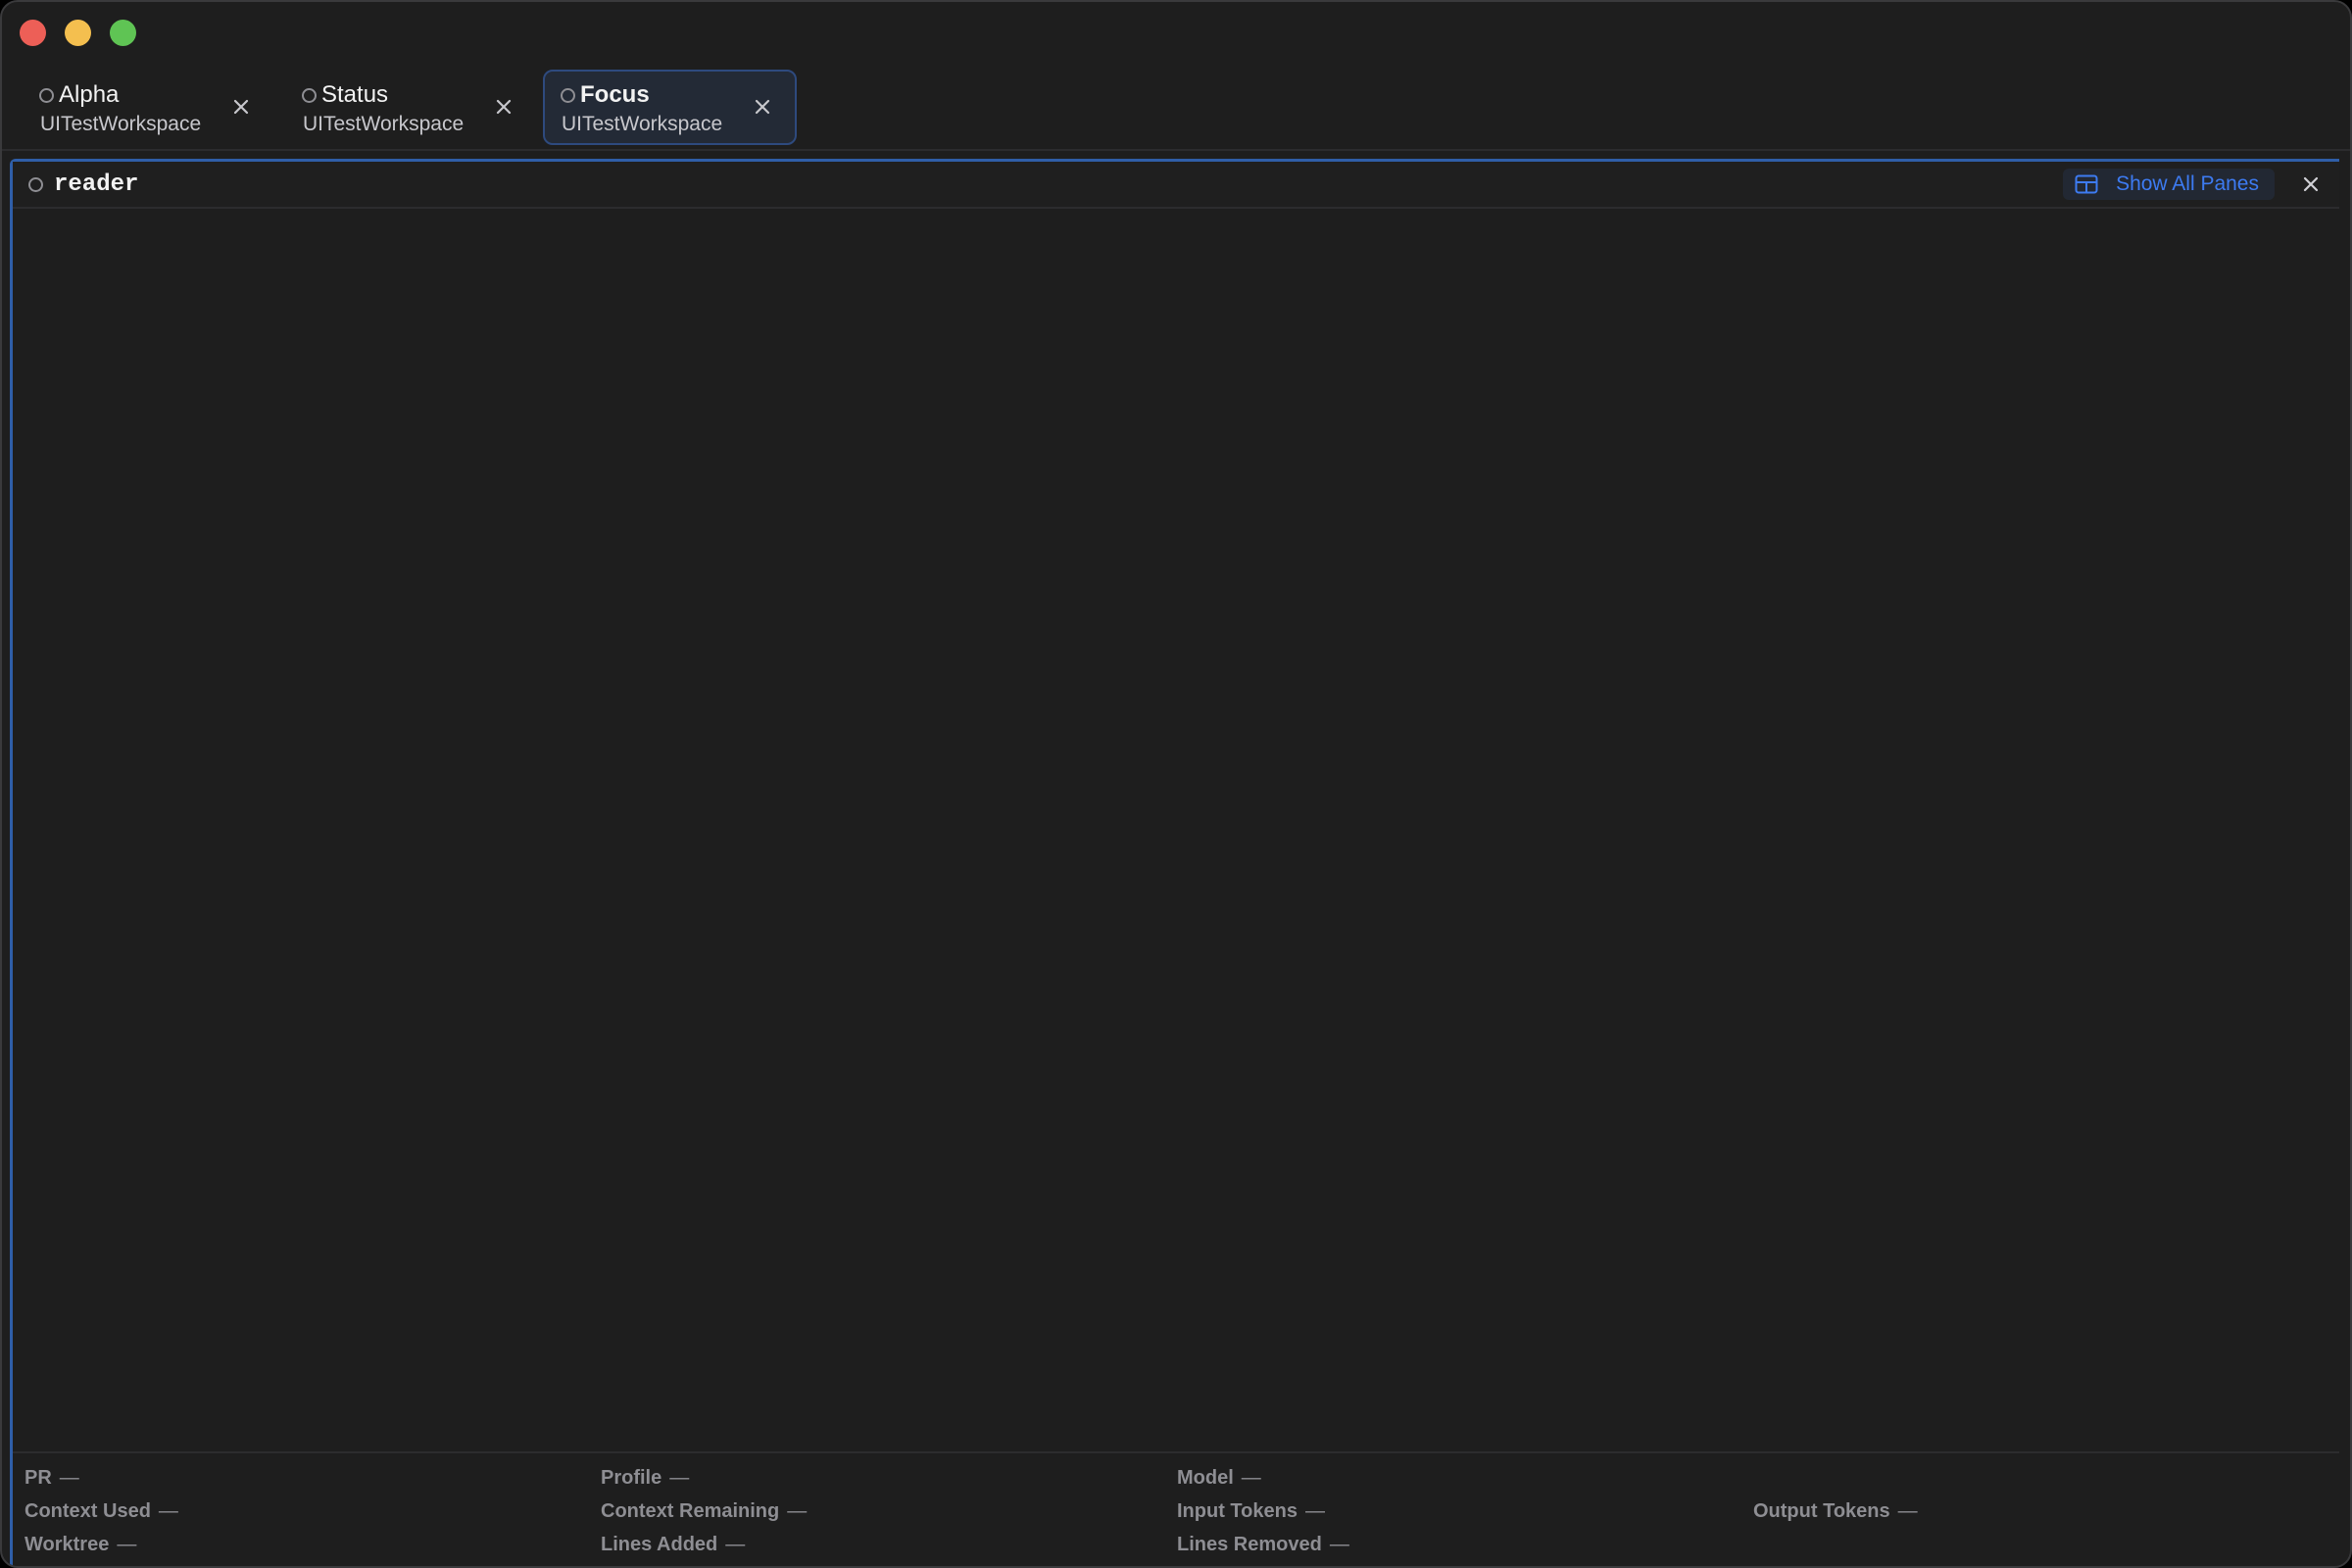 Image resolution: width=2352 pixels, height=1568 pixels. Describe the element at coordinates (411, 107) in the screenshot. I see `tab-status: Status UITestWorkspace` at that location.